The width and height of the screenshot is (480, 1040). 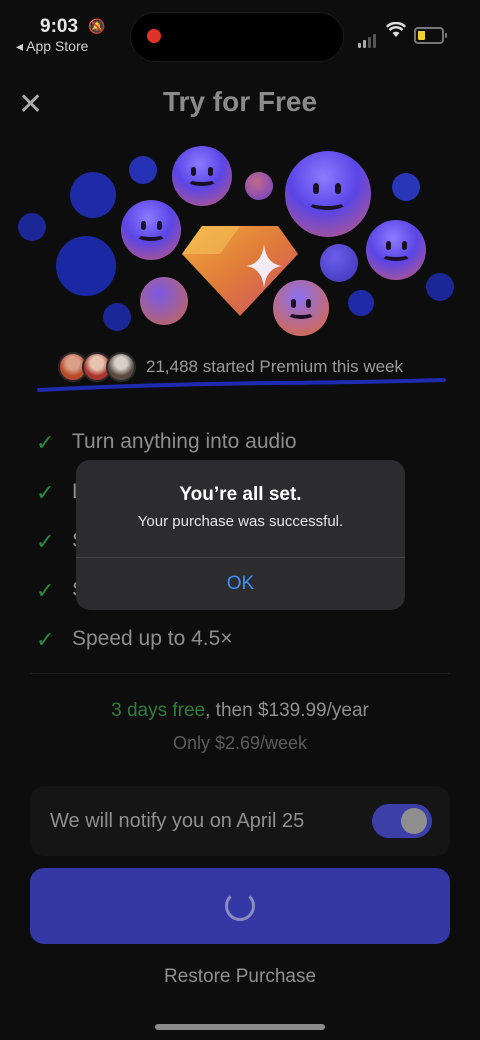 I want to click on cellular-signal-icon, so click(x=368, y=39).